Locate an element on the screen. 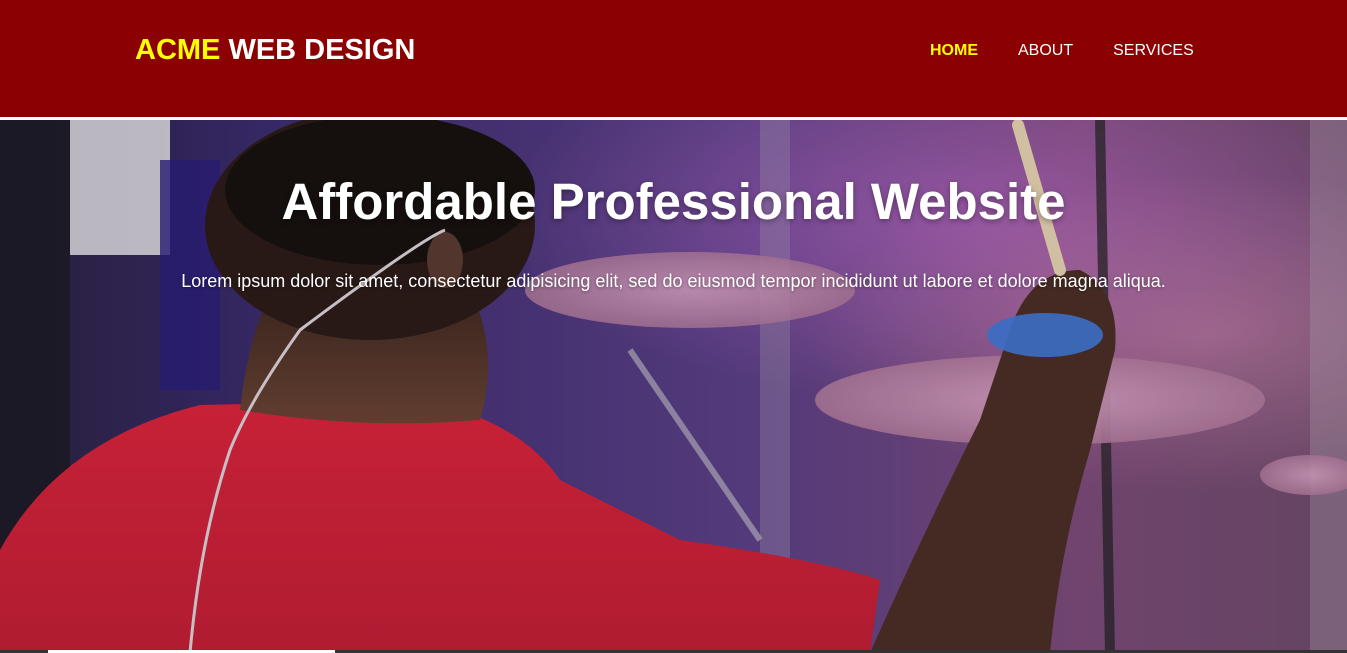  branding-highlight: ACME is located at coordinates (178, 50).